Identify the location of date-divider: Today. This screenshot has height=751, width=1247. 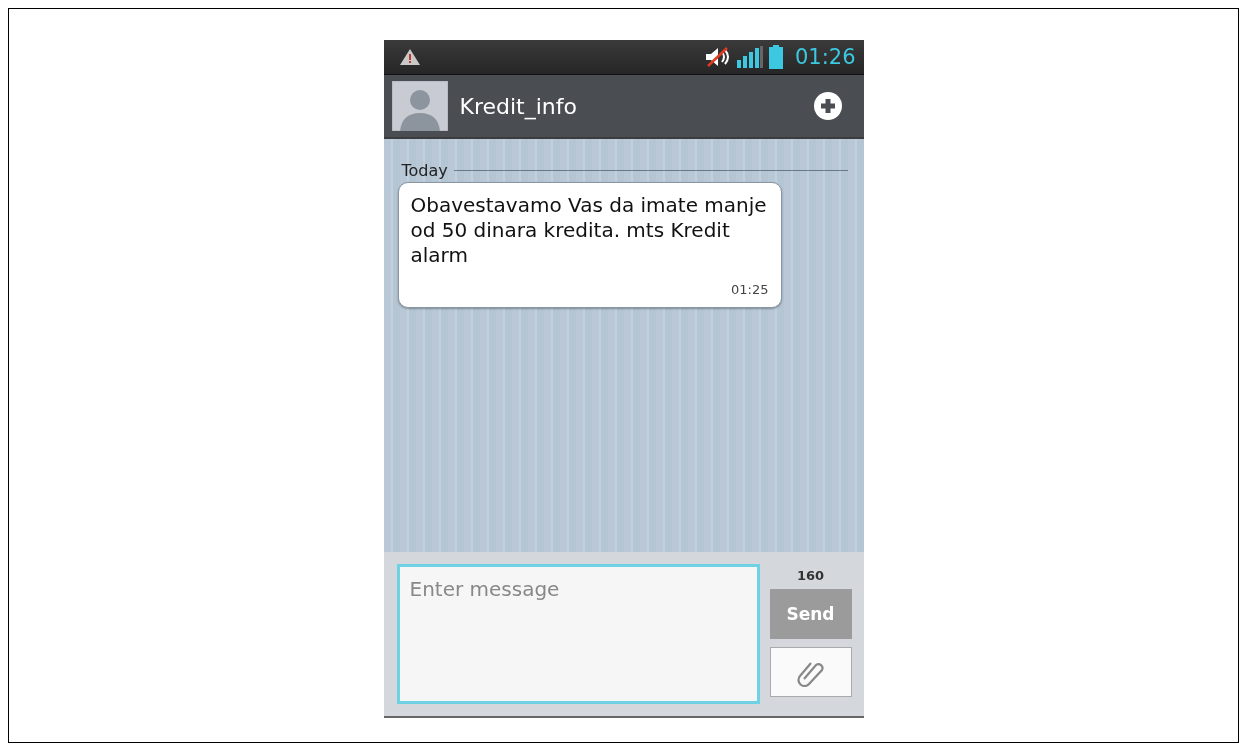
(424, 170).